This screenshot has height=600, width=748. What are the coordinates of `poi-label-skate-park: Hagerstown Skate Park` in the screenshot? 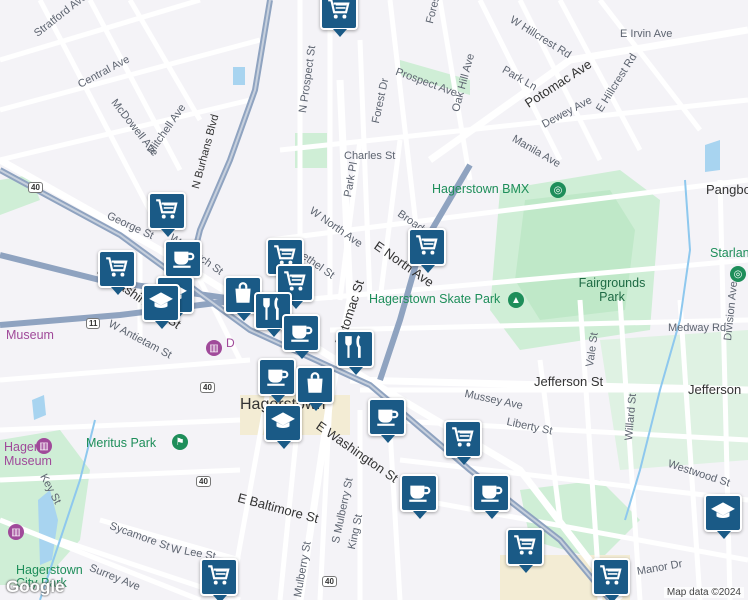 It's located at (434, 299).